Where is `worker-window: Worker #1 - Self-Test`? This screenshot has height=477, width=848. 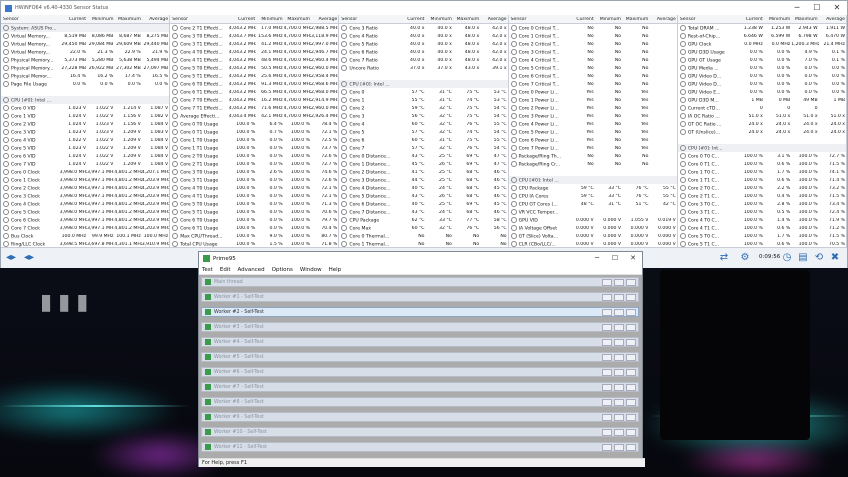
worker-window: Worker #1 - Self-Test is located at coordinates (420, 297).